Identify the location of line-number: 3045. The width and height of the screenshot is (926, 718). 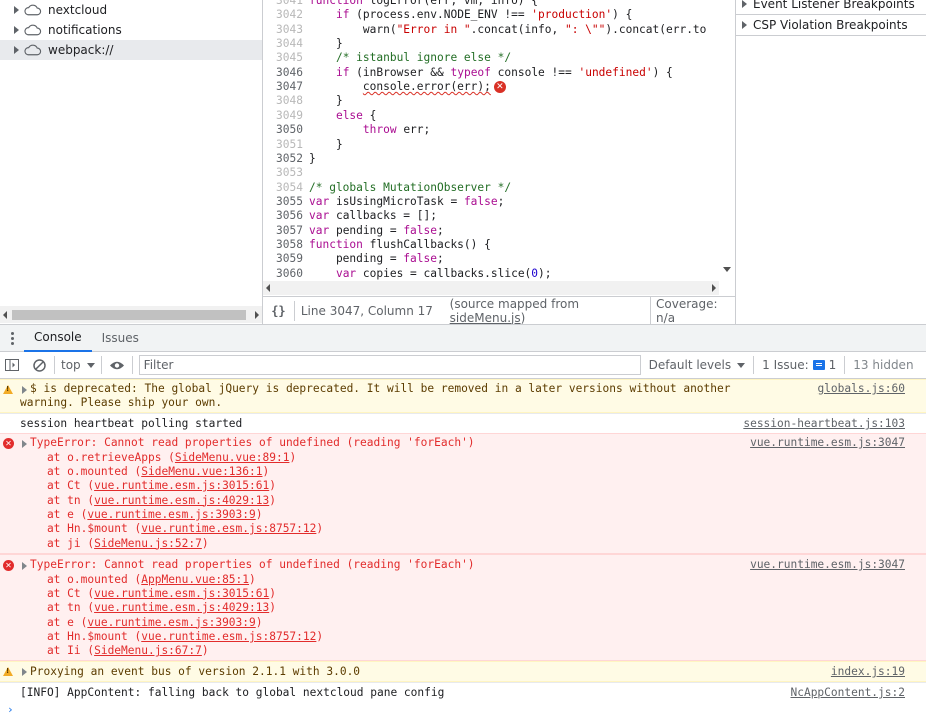
(283, 58).